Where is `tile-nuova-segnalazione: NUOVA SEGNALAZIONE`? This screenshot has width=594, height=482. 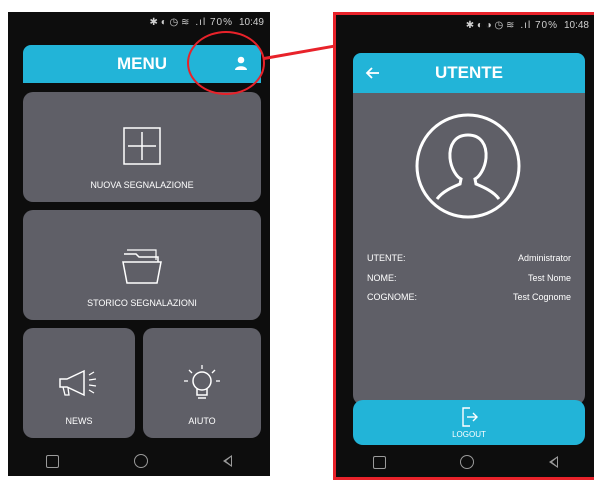
tile-nuova-segnalazione: NUOVA SEGNALAZIONE is located at coordinates (142, 147).